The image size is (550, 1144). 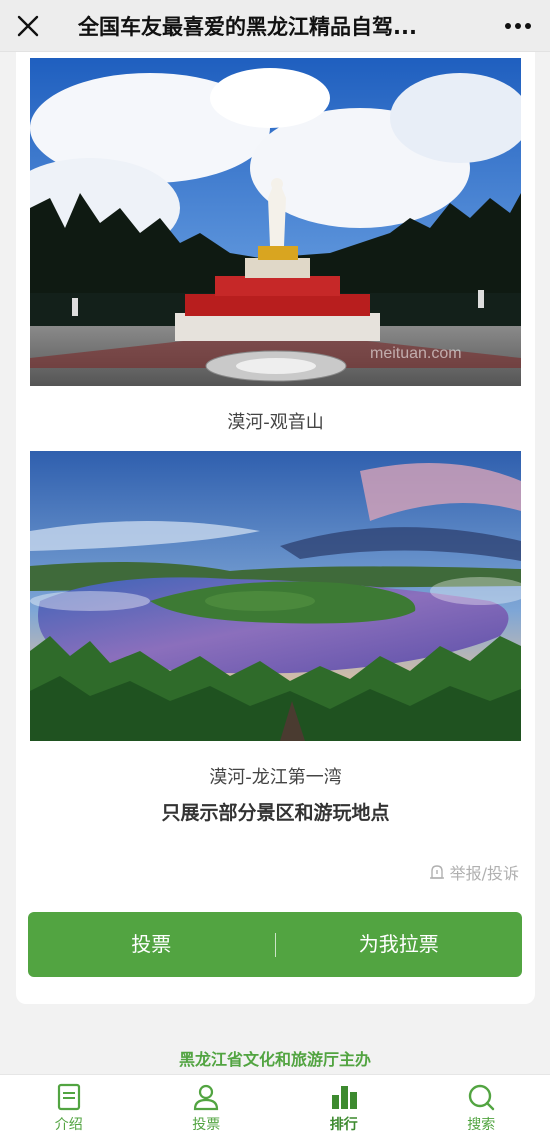 What do you see at coordinates (206, 1125) in the screenshot?
I see `tab-vote-label: 投票` at bounding box center [206, 1125].